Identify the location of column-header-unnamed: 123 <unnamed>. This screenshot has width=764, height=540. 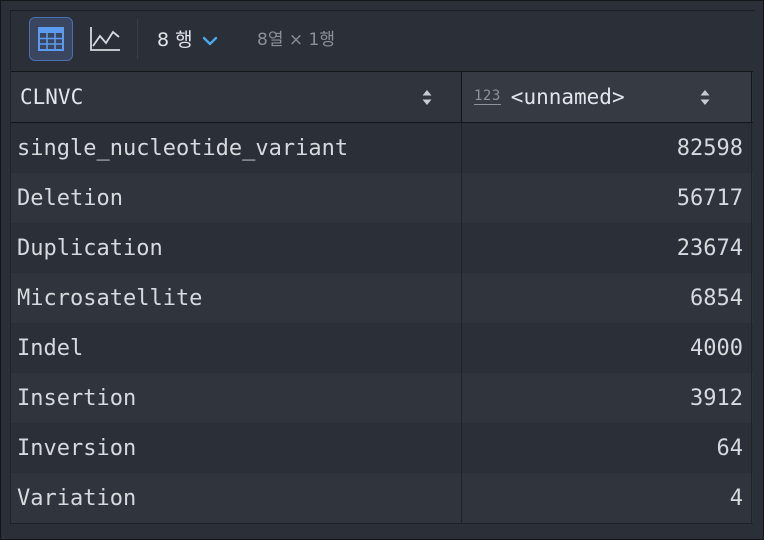
(607, 97).